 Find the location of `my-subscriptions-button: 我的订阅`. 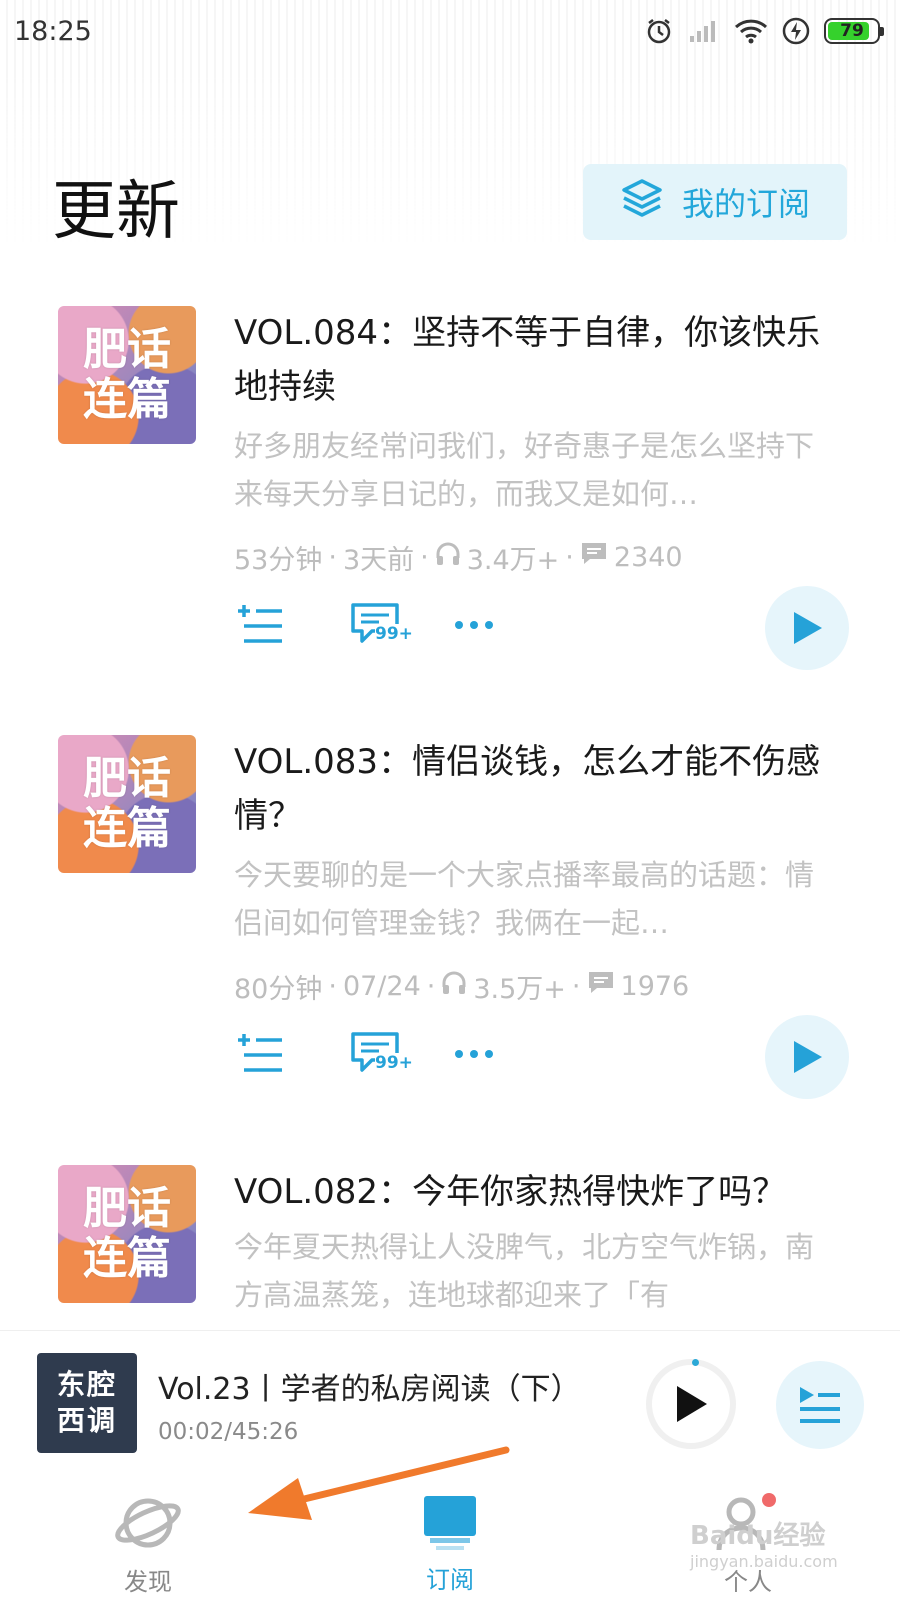

my-subscriptions-button: 我的订阅 is located at coordinates (715, 202).